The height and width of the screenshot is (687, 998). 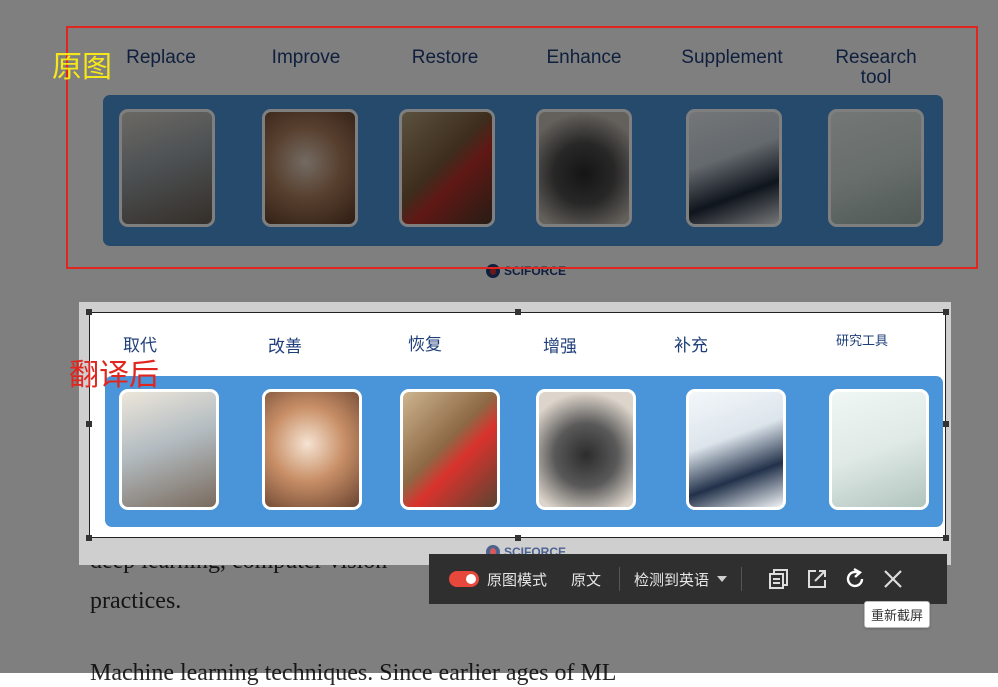 I want to click on category-label: 研究工具, so click(x=862, y=341).